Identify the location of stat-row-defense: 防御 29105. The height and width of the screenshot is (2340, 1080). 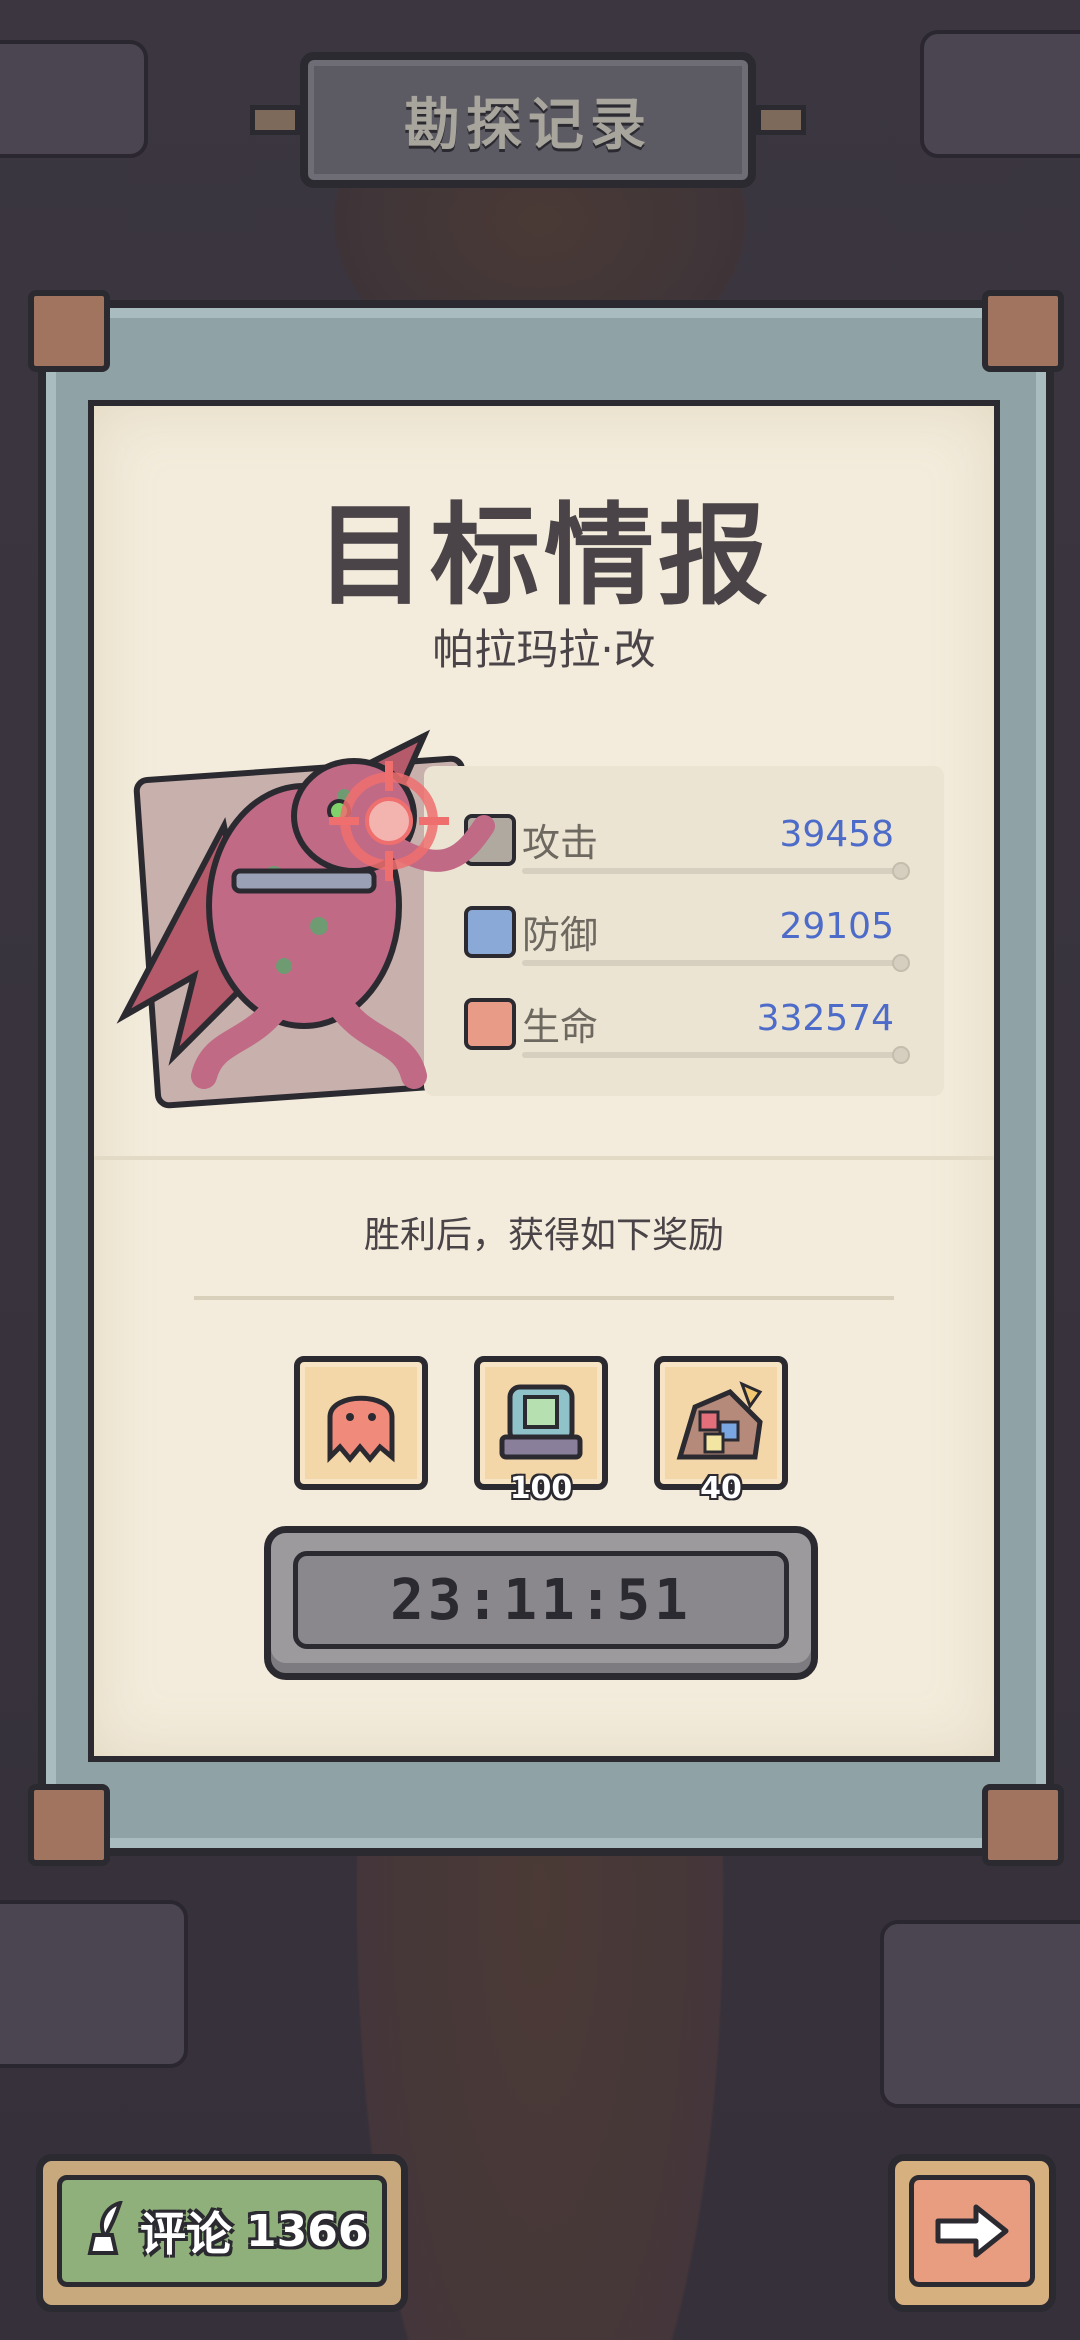
(687, 935).